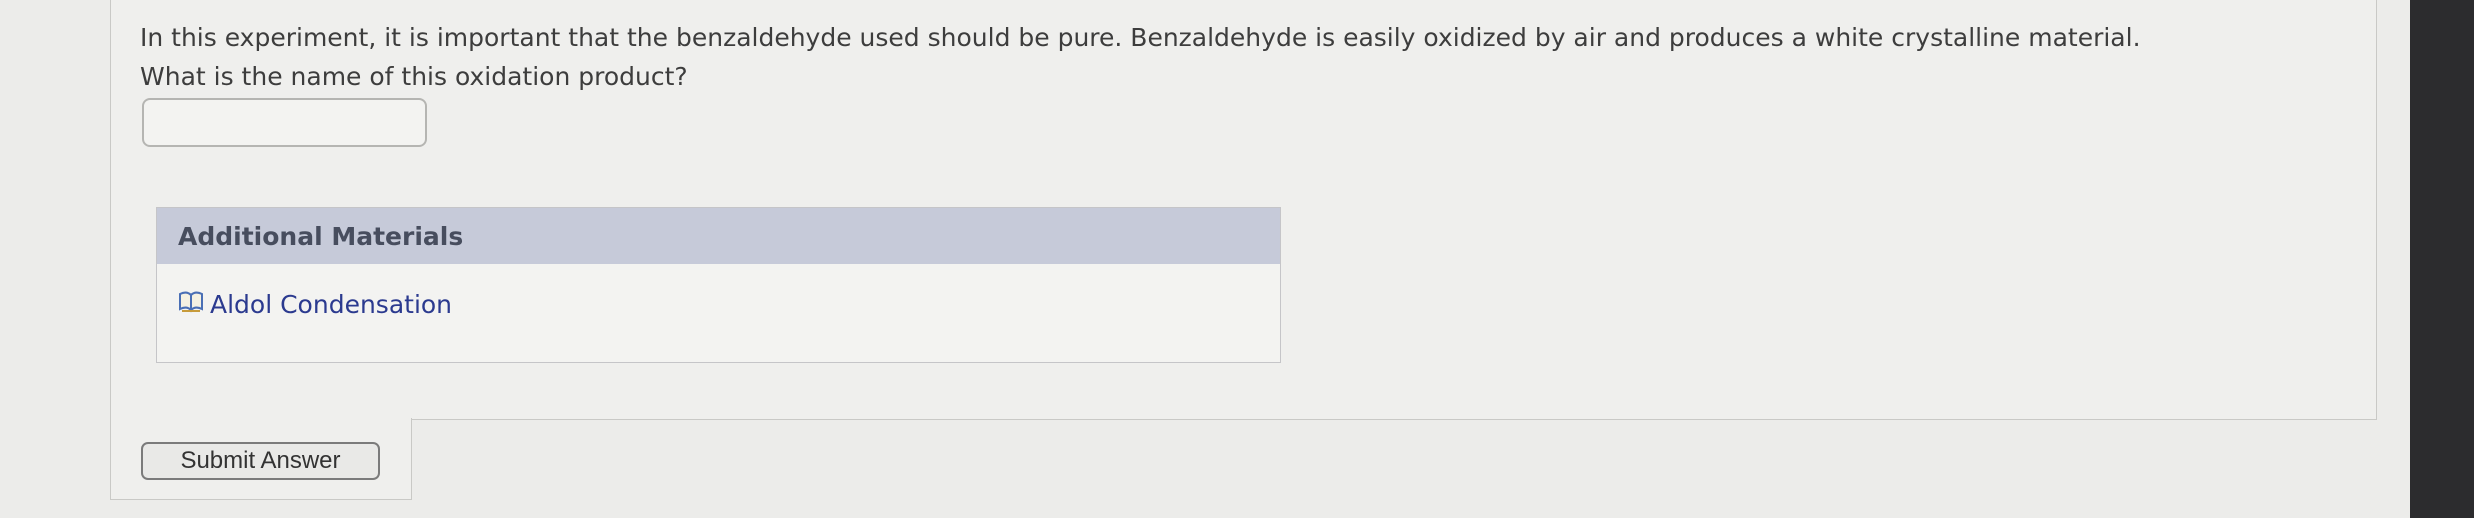  I want to click on material-link-label: Aldol Condensation, so click(331, 304).